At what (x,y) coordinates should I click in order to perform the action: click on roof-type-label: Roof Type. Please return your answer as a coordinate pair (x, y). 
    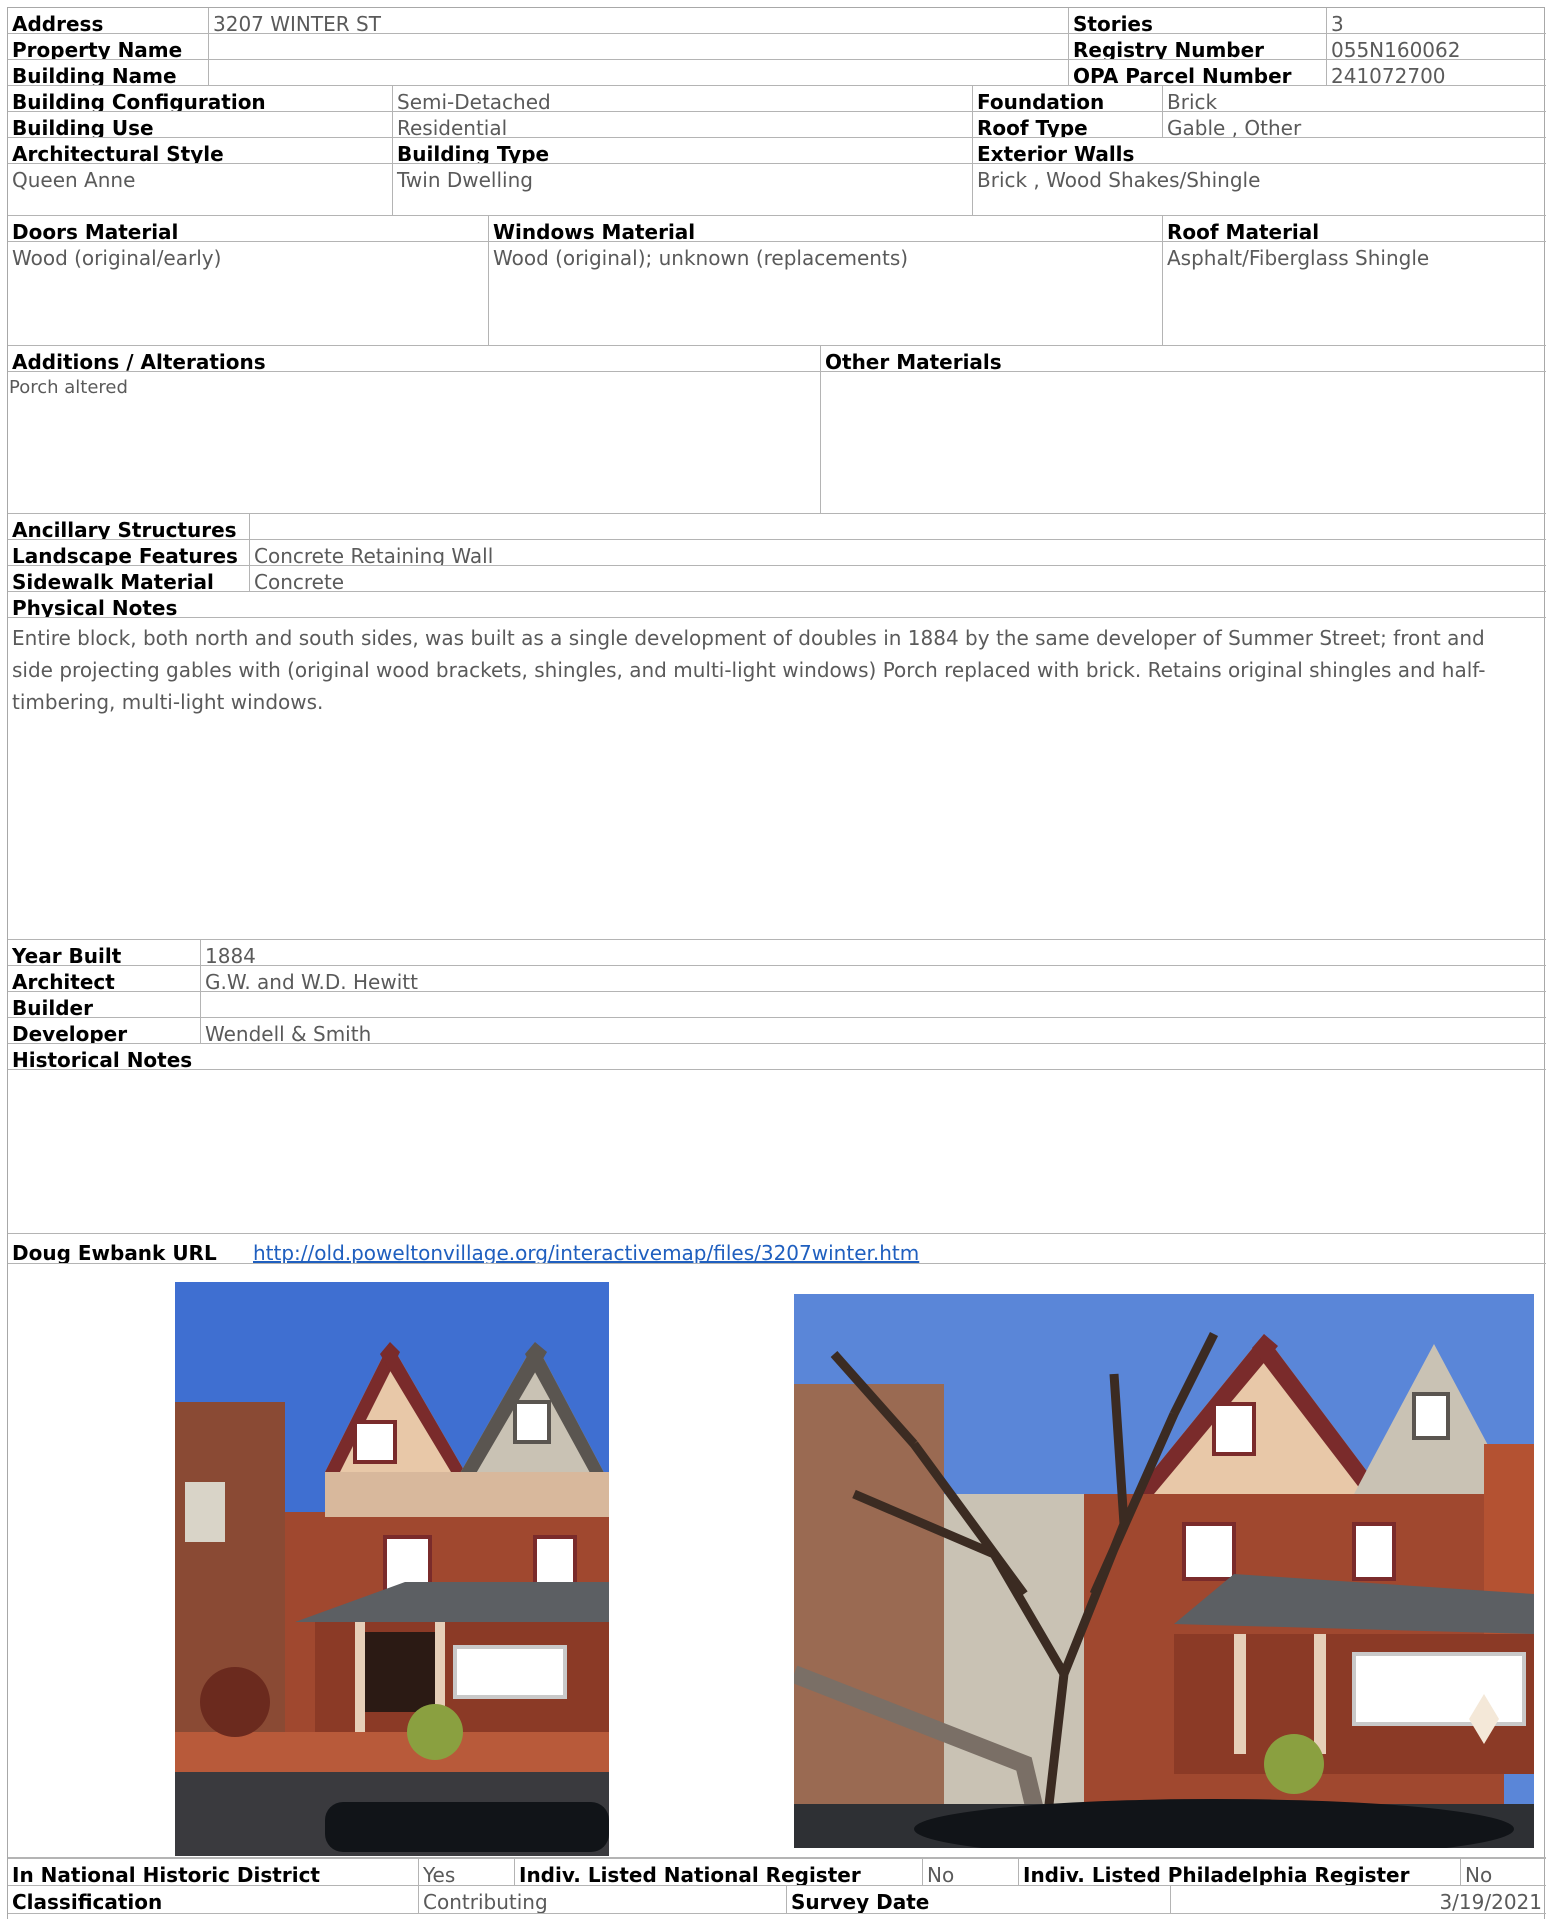
    Looking at the image, I should click on (1067, 124).